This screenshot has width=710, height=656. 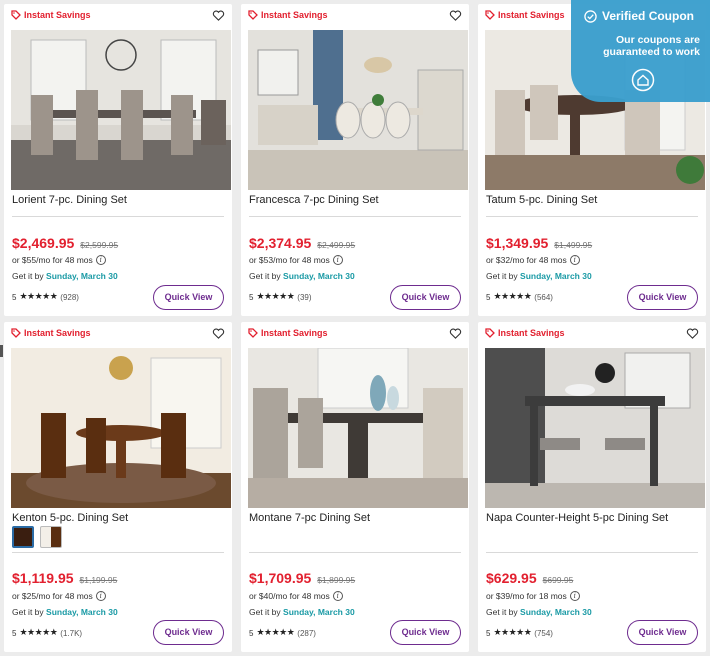 I want to click on price-row: $2,469.95 $2,599.95, so click(x=65, y=243).